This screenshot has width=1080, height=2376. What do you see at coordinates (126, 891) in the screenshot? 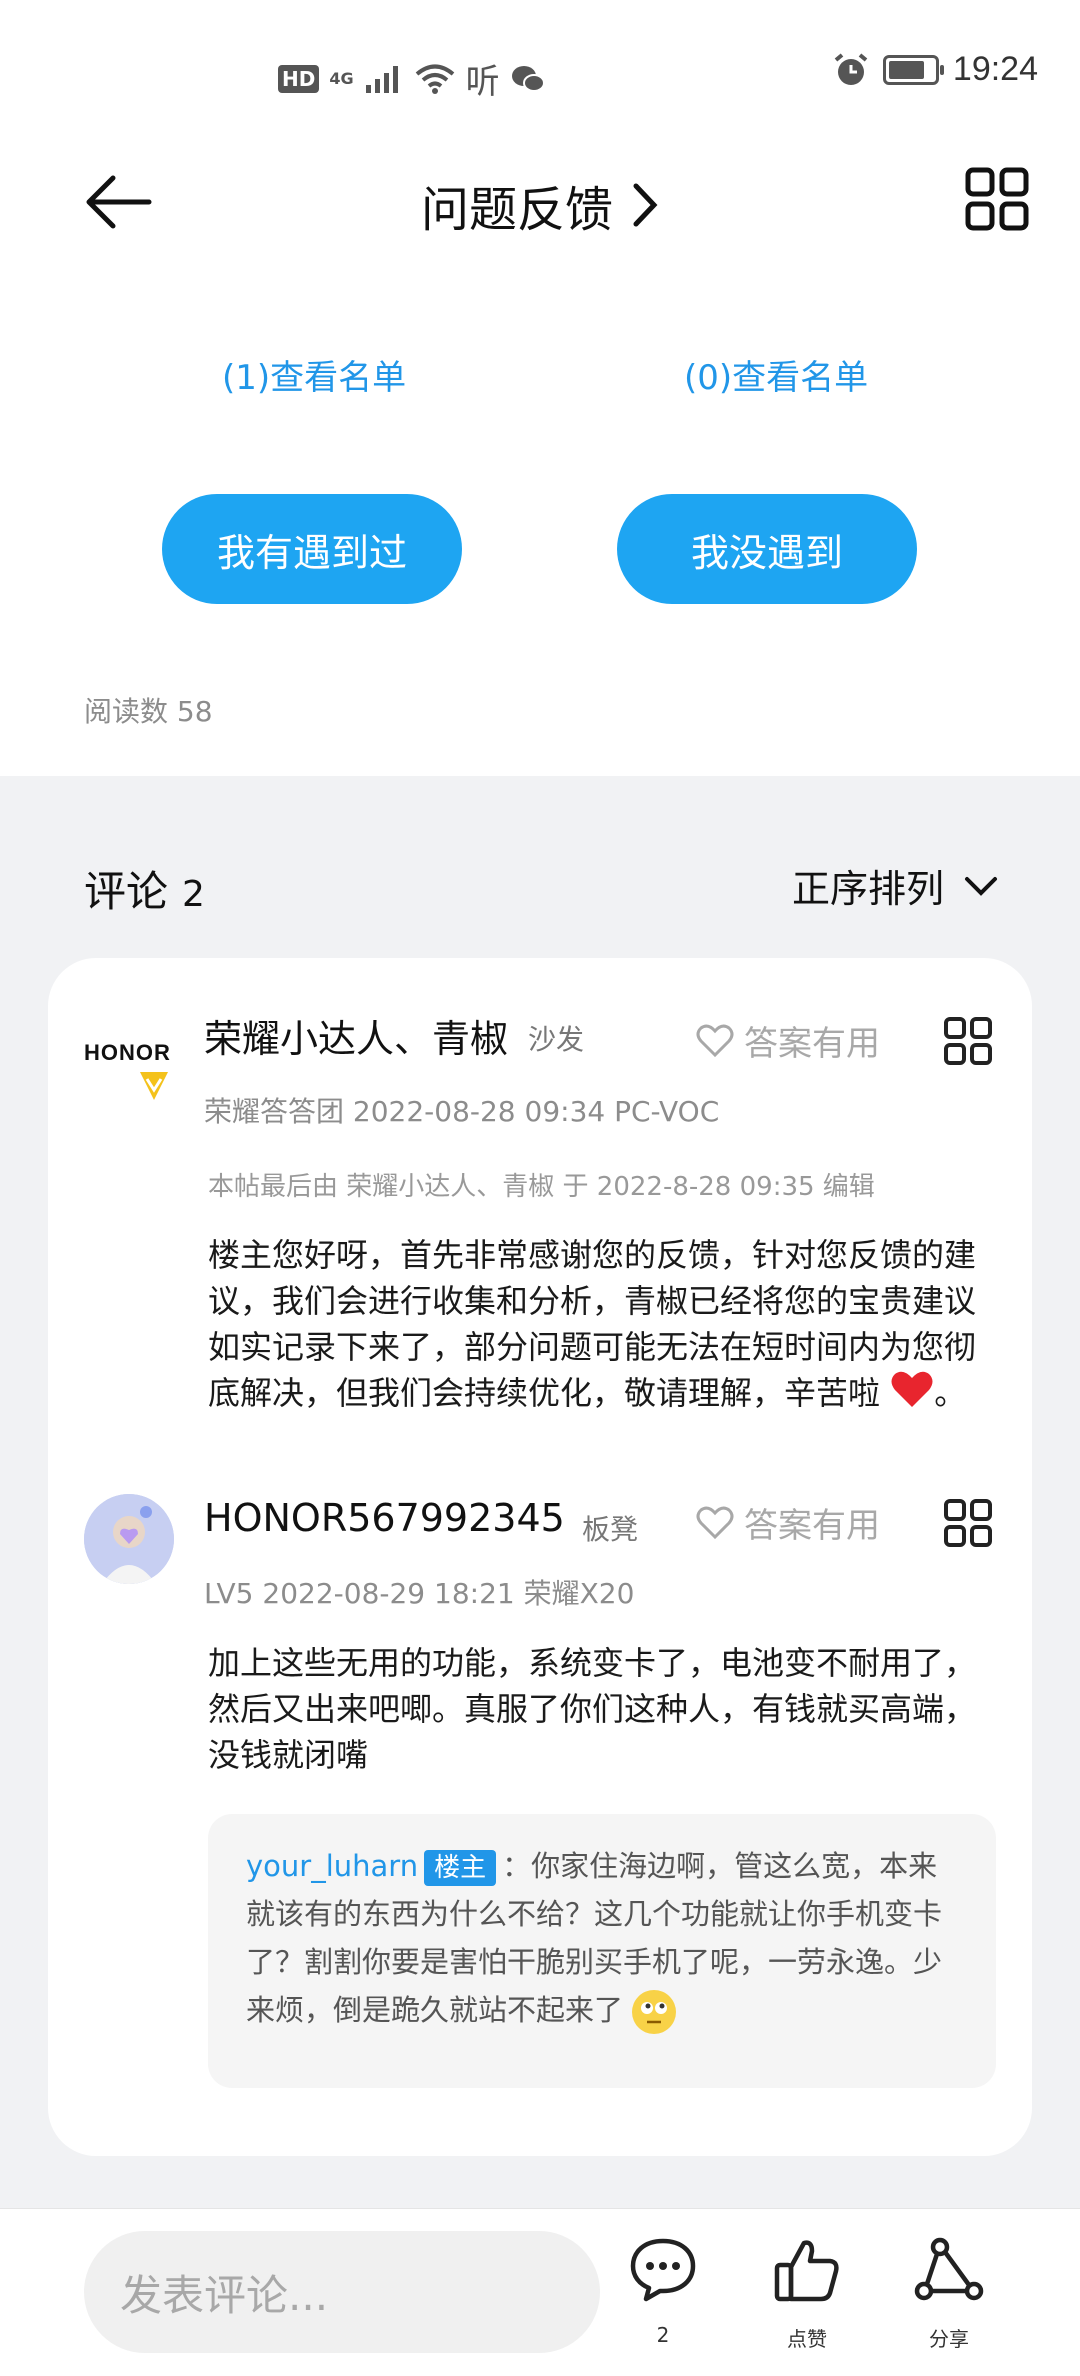
I see `comments-heading-label: 评论` at bounding box center [126, 891].